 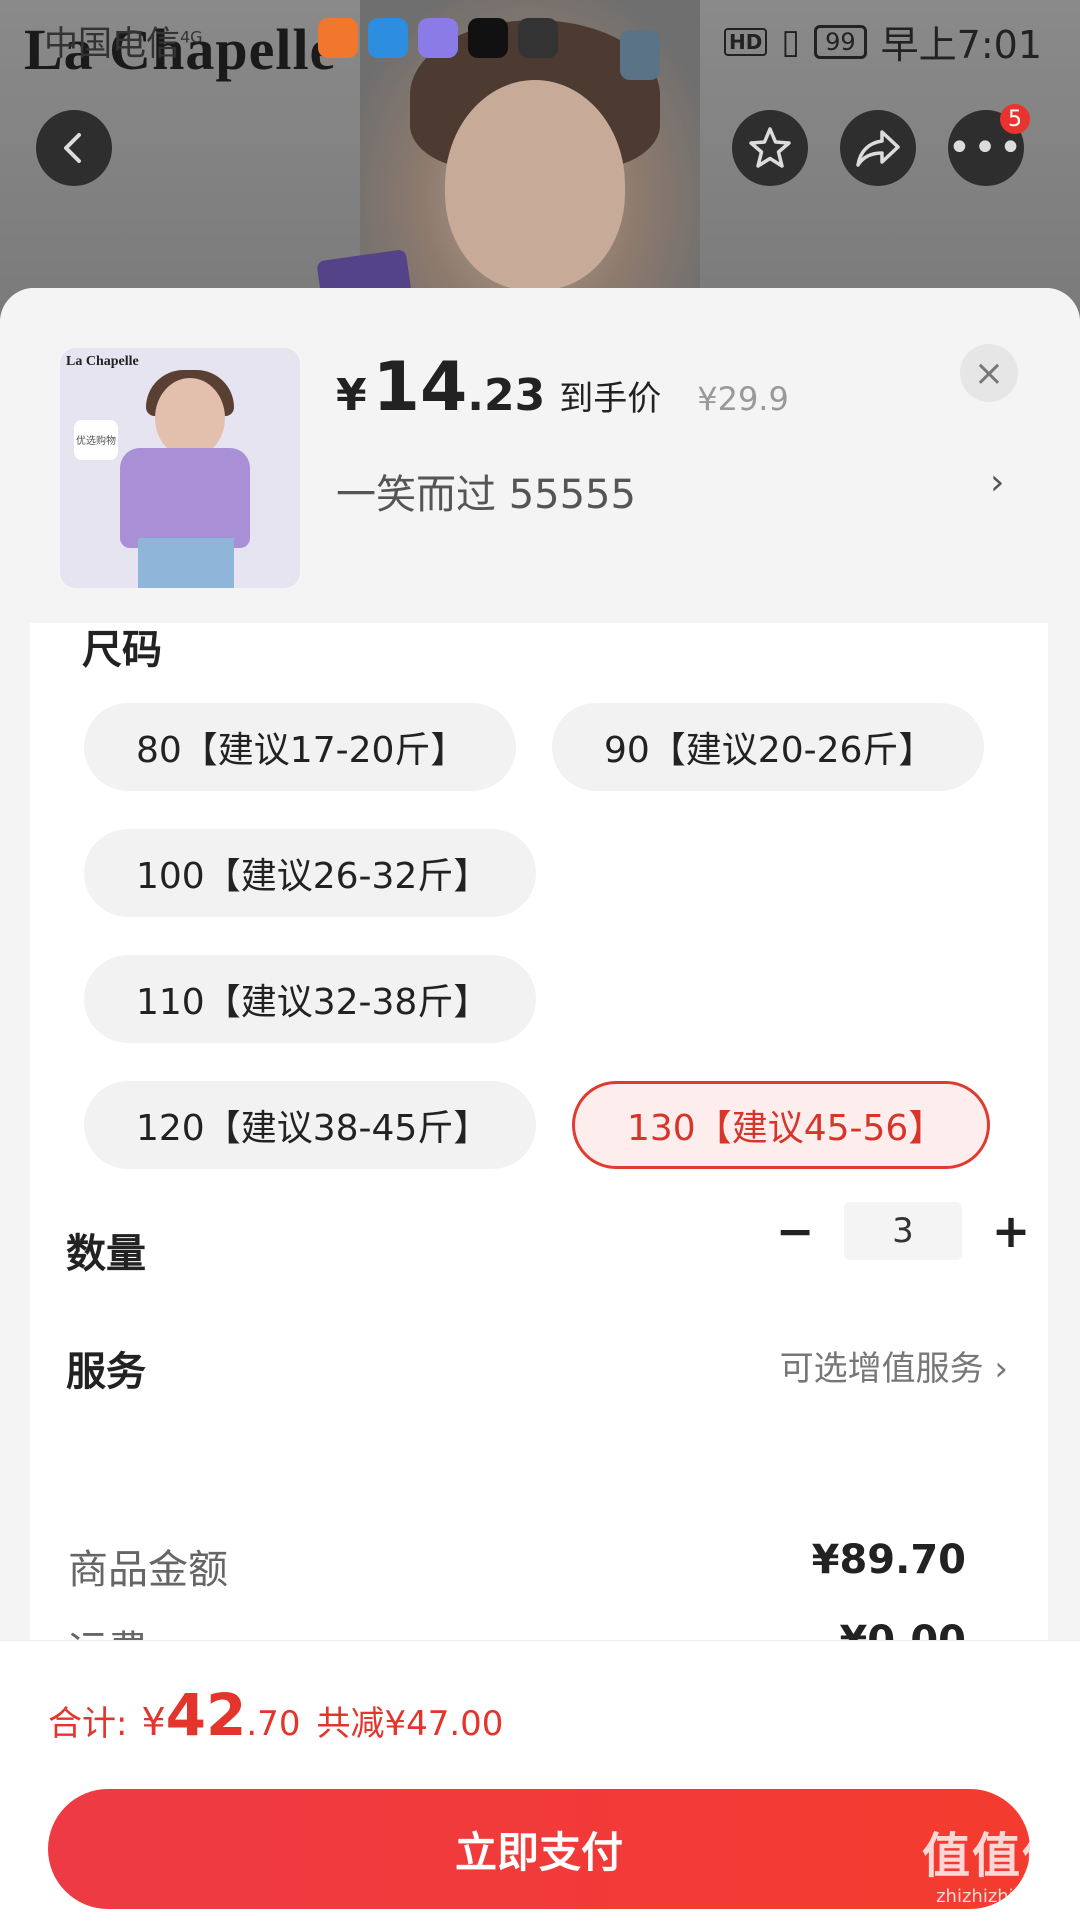 What do you see at coordinates (746, 41) in the screenshot?
I see `hd-icon: HD` at bounding box center [746, 41].